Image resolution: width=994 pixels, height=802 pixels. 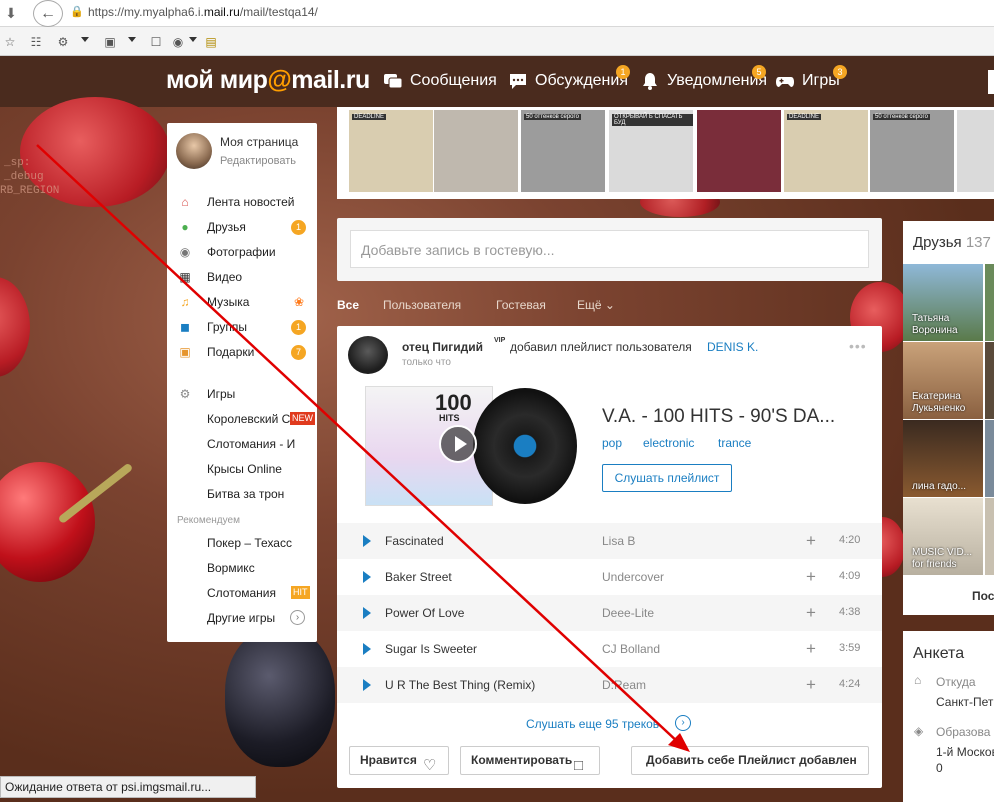 I want to click on browser-toolbar: ☆ ☷ ⚙ ▣ ☐ ◉ ▤, so click(x=497, y=41).